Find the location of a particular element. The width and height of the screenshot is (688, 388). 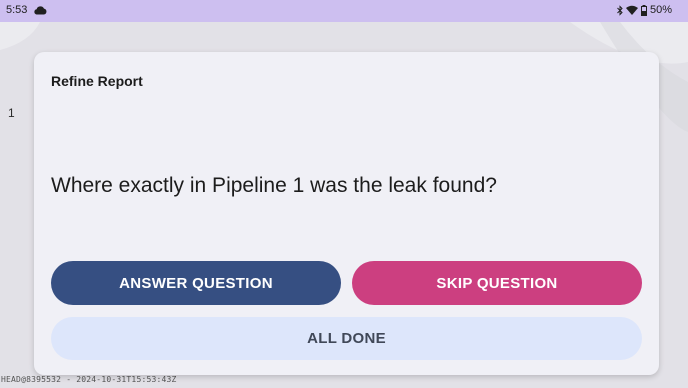

status-icons: 50% is located at coordinates (644, 10).